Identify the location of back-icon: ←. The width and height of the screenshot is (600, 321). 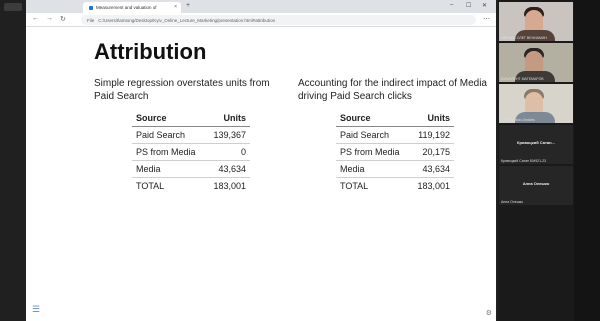
(35, 18).